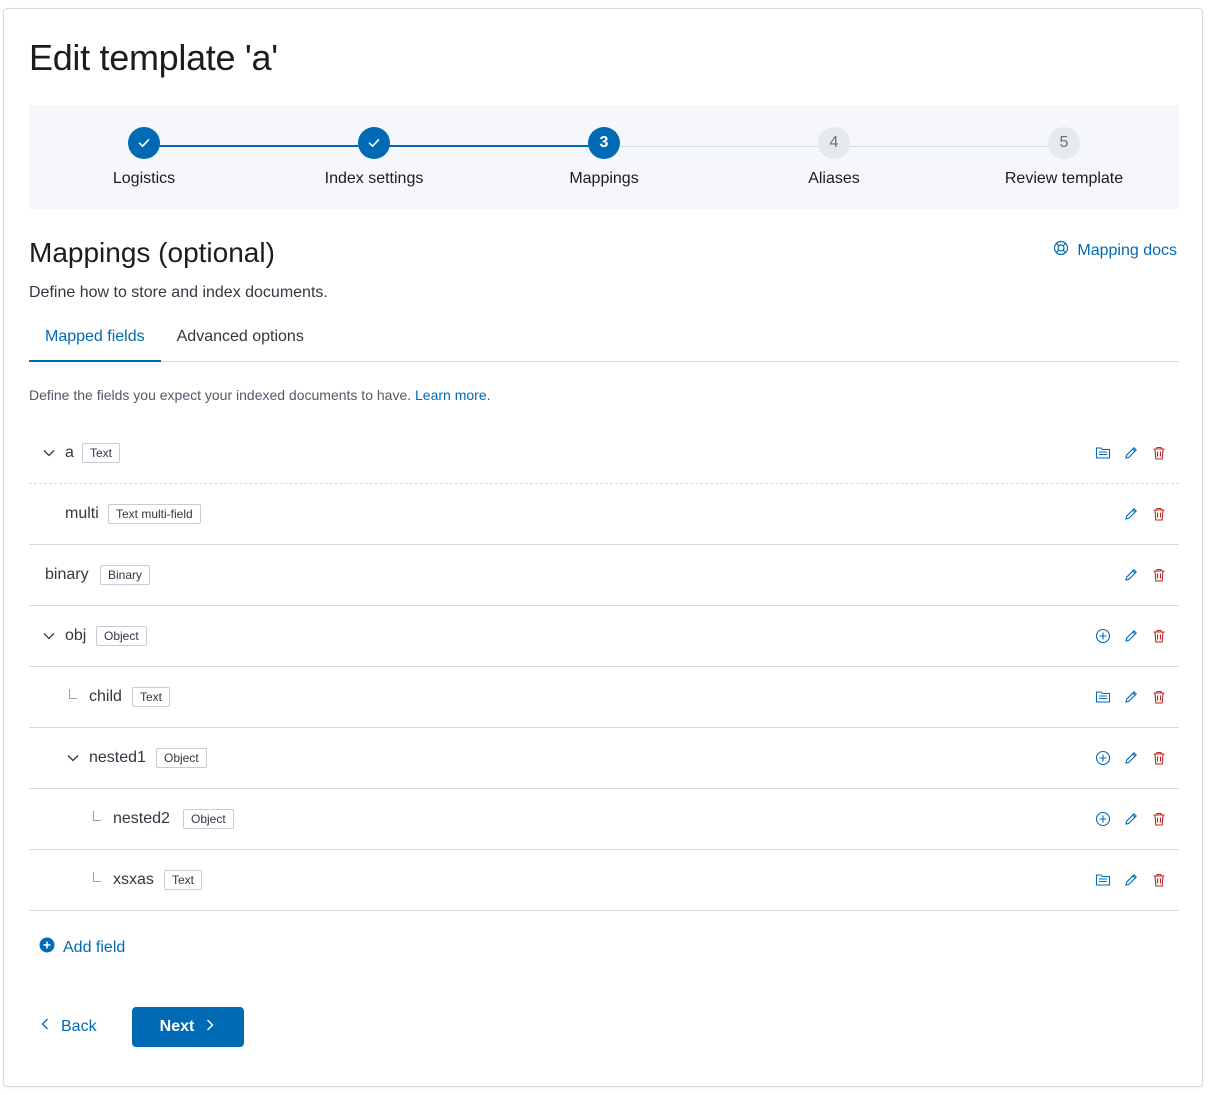 Image resolution: width=1209 pixels, height=1095 pixels. I want to click on field-row: binary Binary, so click(604, 575).